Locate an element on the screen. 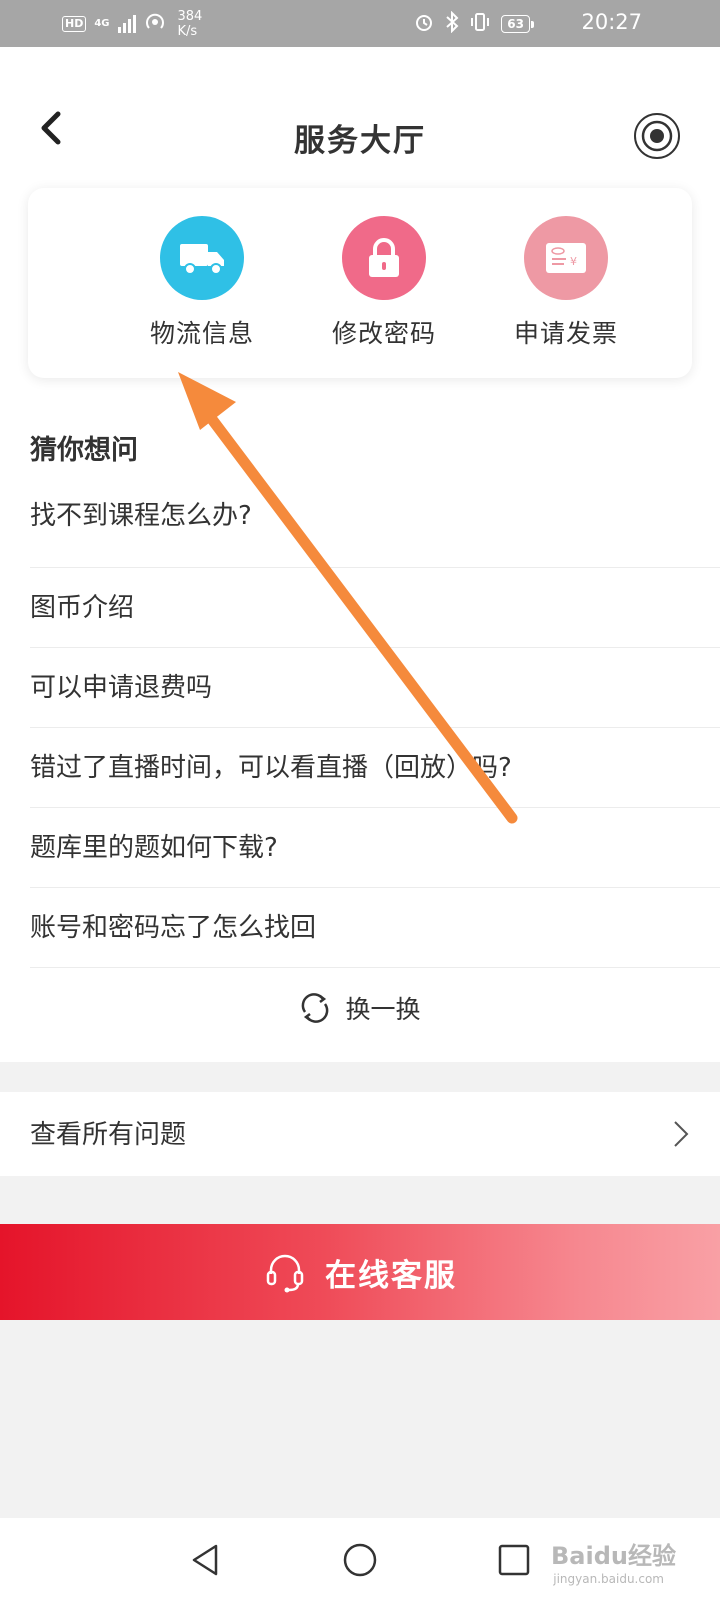 This screenshot has height=1600, width=720. all-questions-label: 查看所有问题 is located at coordinates (108, 1135).